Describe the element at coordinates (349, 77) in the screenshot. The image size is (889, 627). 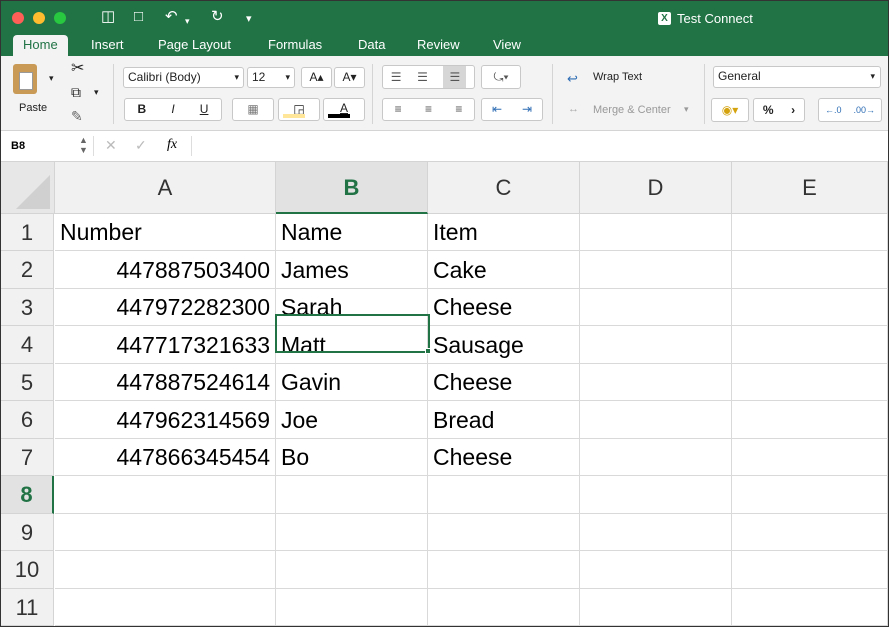
I see `decrease-font-button: A▾` at that location.